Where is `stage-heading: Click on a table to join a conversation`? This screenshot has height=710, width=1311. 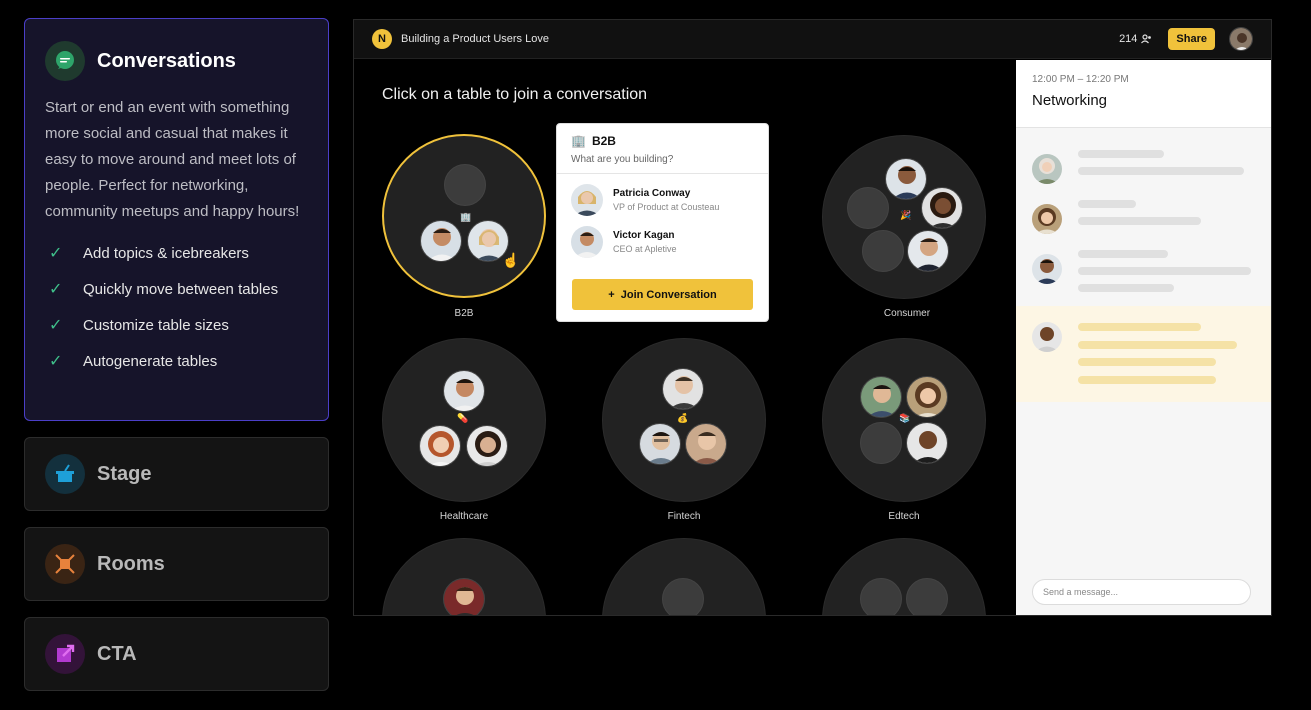 stage-heading: Click on a table to join a conversation is located at coordinates (515, 94).